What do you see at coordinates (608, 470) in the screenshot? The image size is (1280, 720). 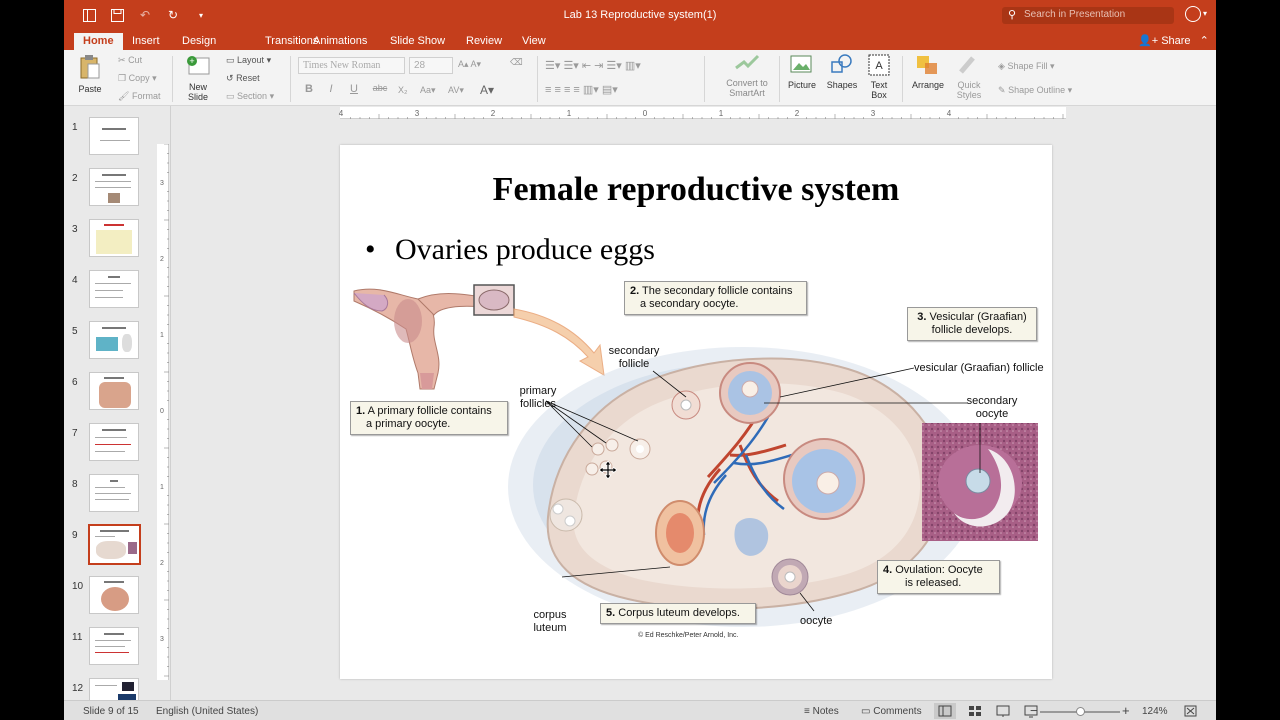 I see `move-cursor-icon` at bounding box center [608, 470].